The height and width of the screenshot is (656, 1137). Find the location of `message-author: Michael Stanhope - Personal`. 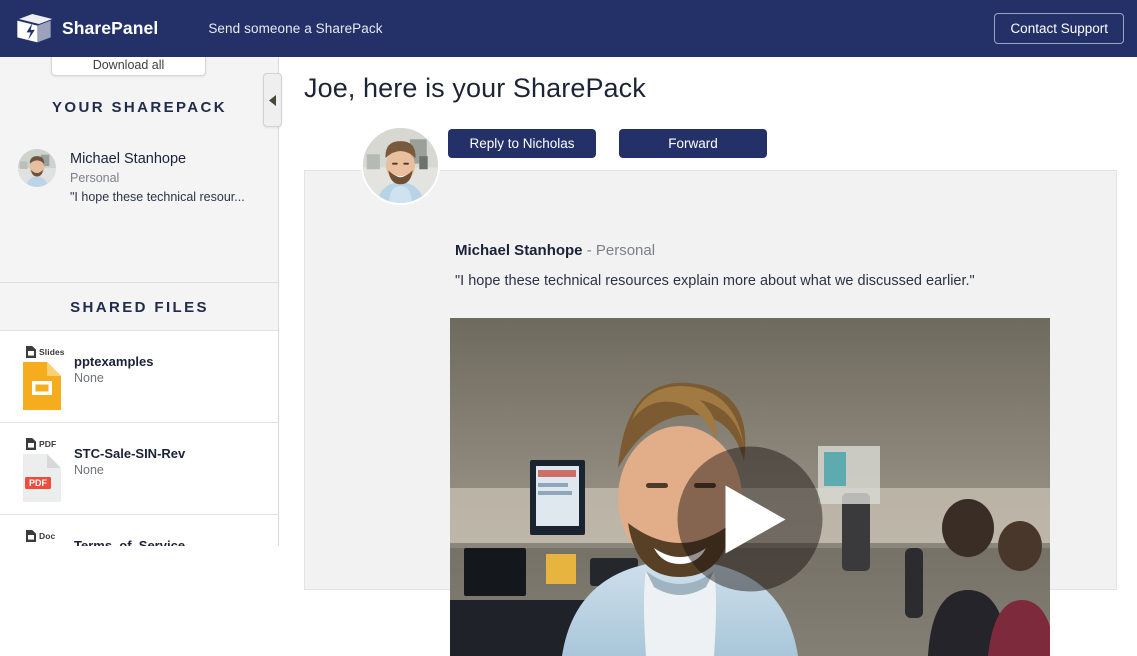

message-author: Michael Stanhope - Personal is located at coordinates (555, 250).